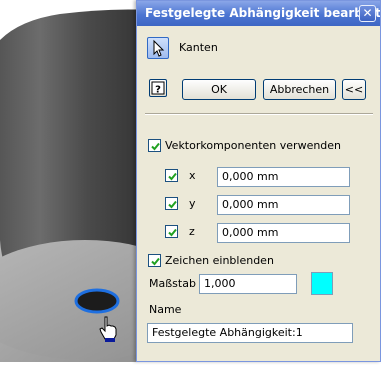 This screenshot has width=381, height=365. I want to click on z-component-checkbox, so click(171, 231).